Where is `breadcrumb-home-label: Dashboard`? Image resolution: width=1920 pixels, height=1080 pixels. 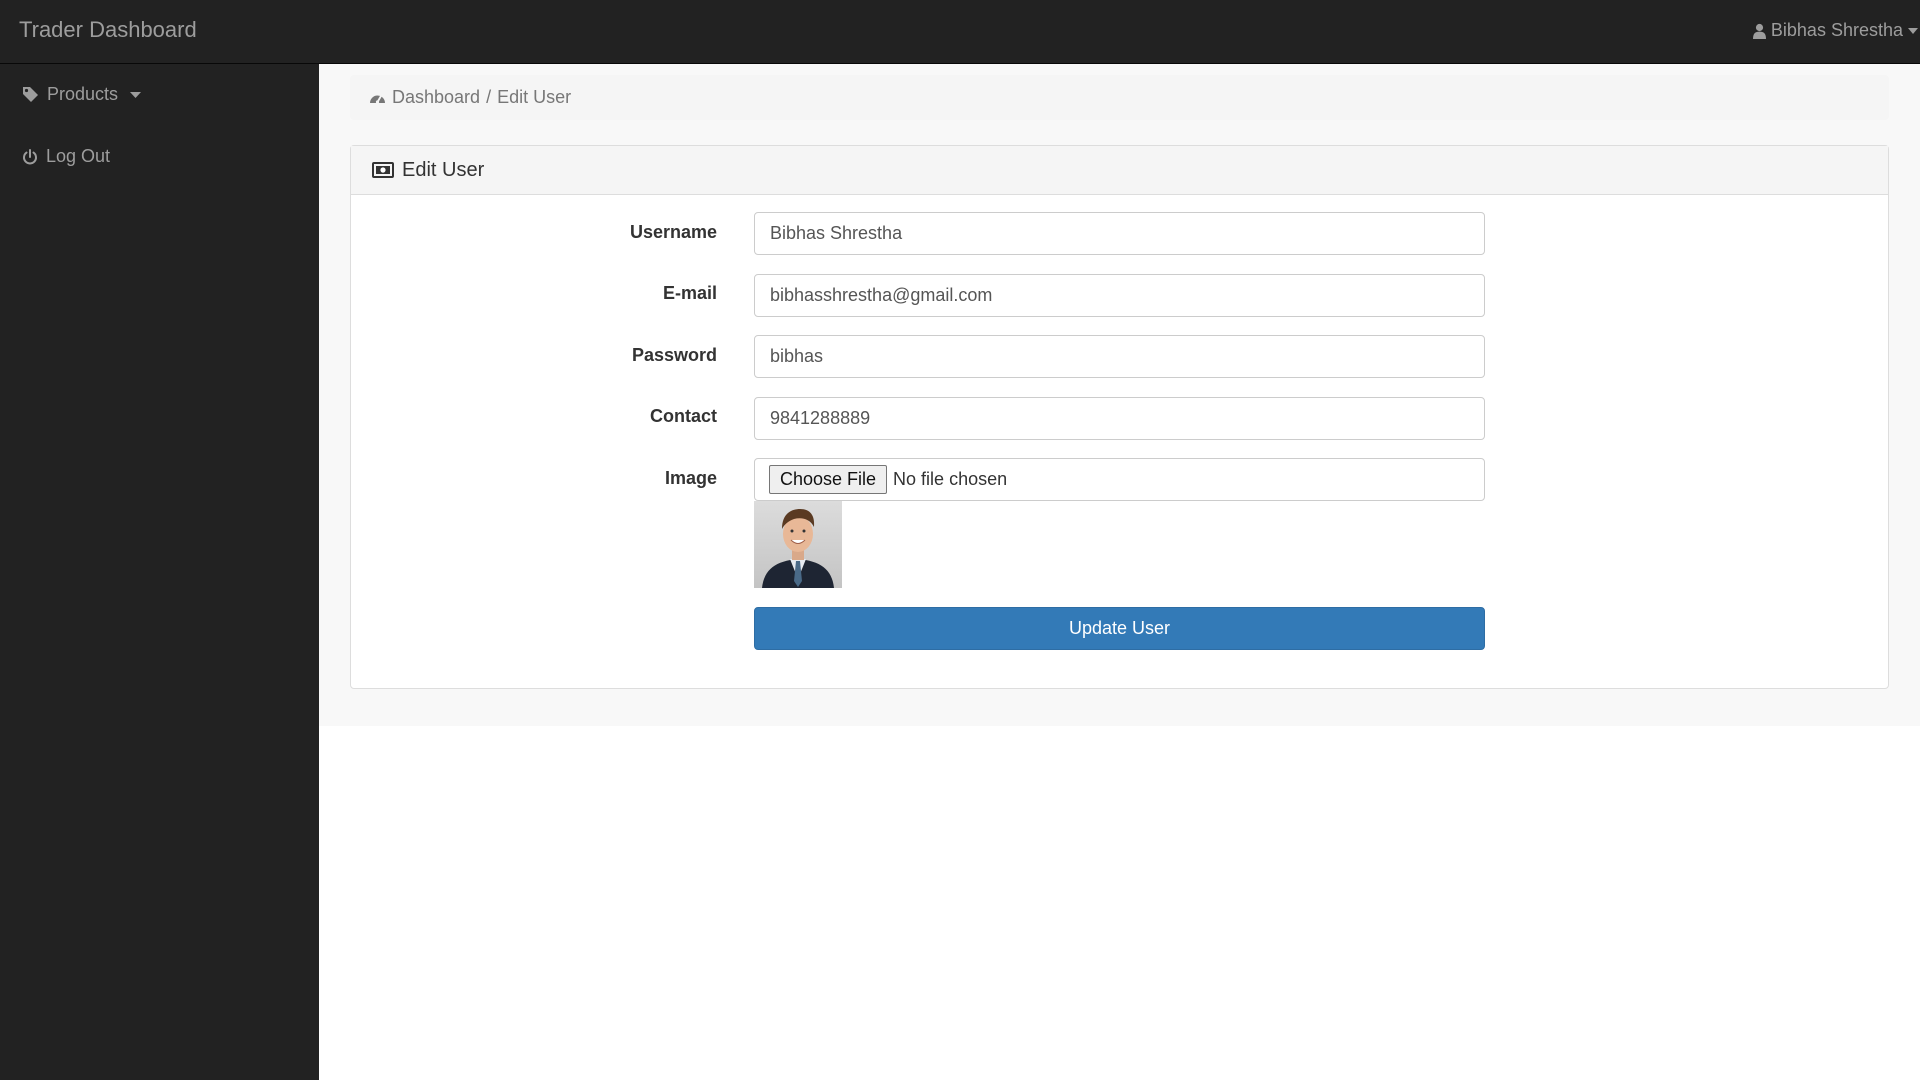
breadcrumb-home-label: Dashboard is located at coordinates (436, 97).